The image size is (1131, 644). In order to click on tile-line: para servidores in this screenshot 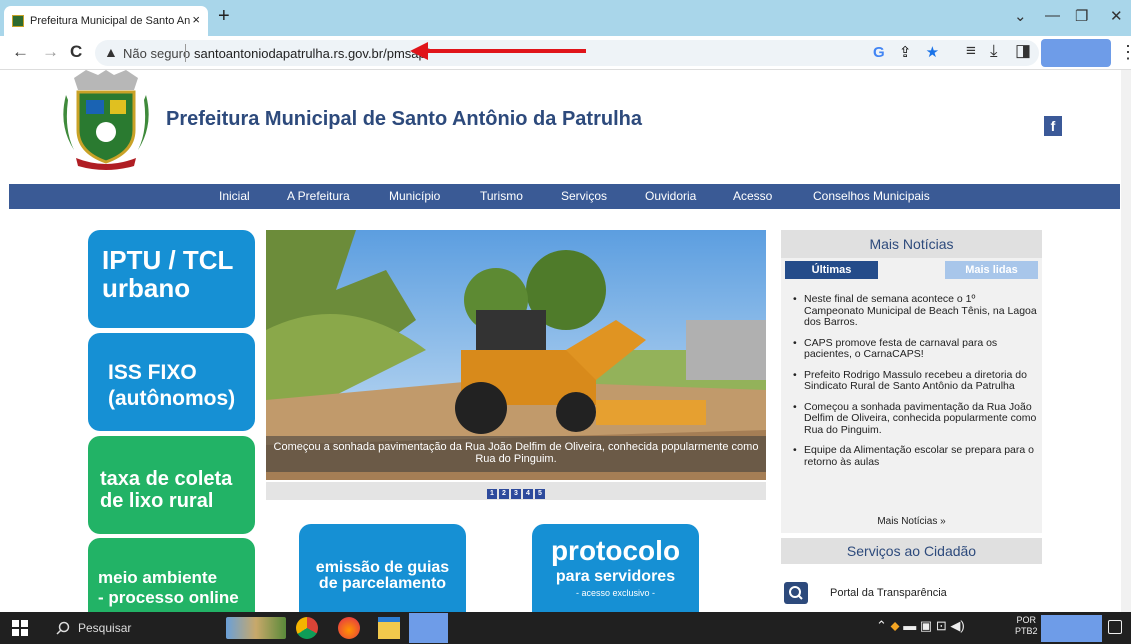, I will do `click(615, 576)`.